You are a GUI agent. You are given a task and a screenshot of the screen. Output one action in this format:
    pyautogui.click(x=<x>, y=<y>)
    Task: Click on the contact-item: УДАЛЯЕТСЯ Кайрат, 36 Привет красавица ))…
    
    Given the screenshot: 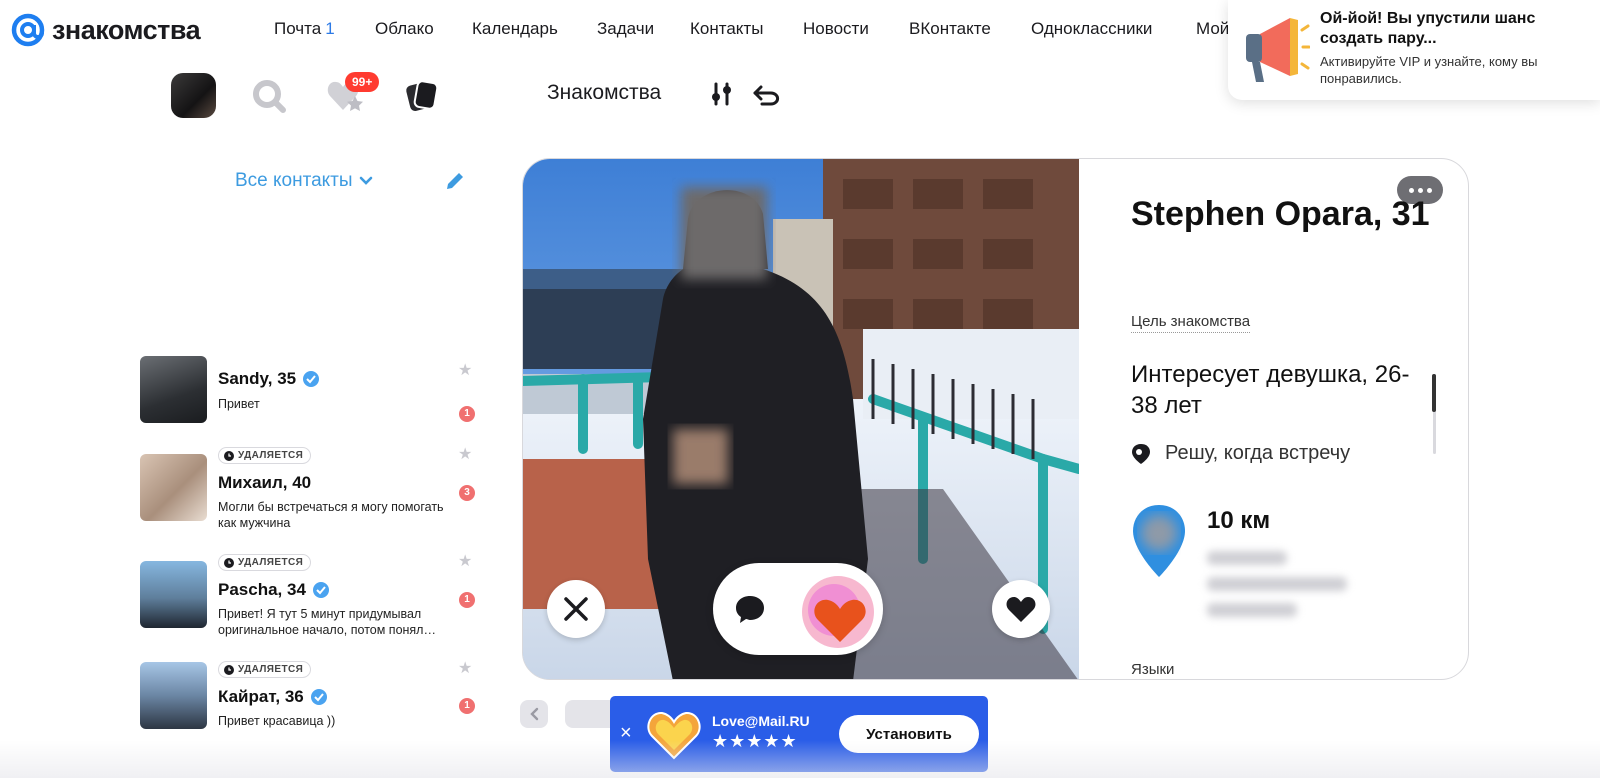 What is the action you would take?
    pyautogui.click(x=310, y=697)
    